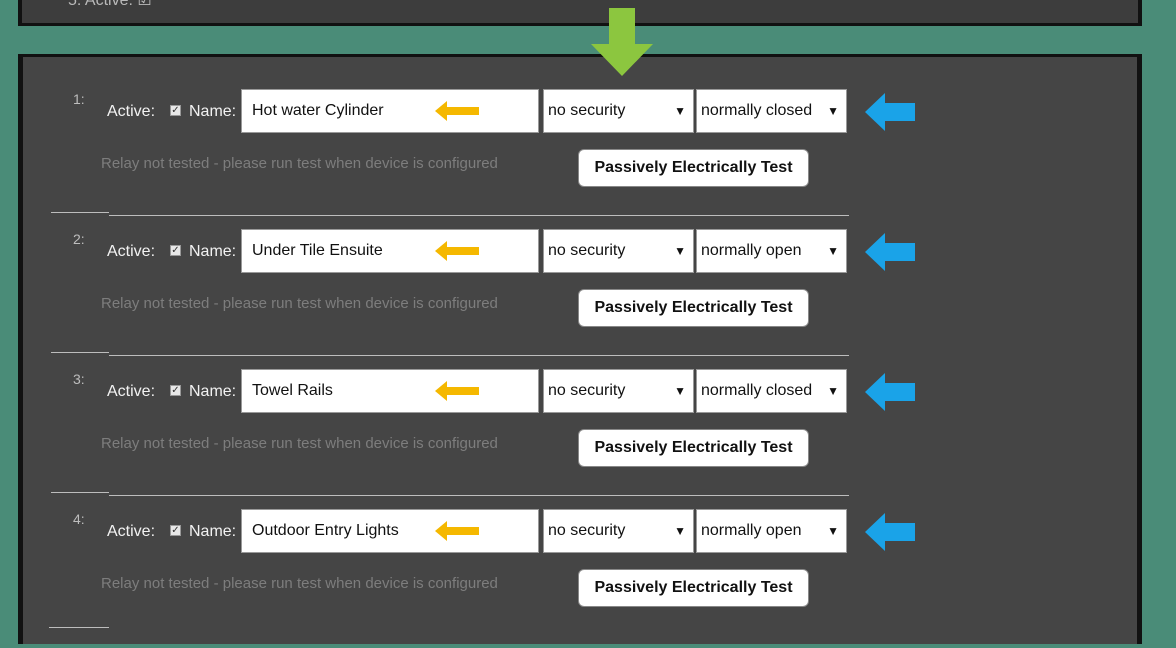 The image size is (1176, 648). Describe the element at coordinates (390, 531) in the screenshot. I see `relay-name-input: Outdoor Entry Lights` at that location.